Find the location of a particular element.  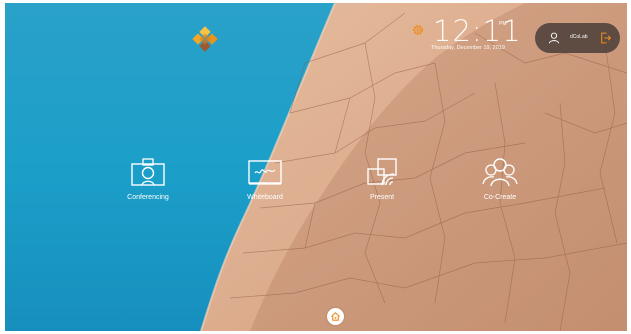

clock-date: Thursday, December 19, 2019 is located at coordinates (468, 48).